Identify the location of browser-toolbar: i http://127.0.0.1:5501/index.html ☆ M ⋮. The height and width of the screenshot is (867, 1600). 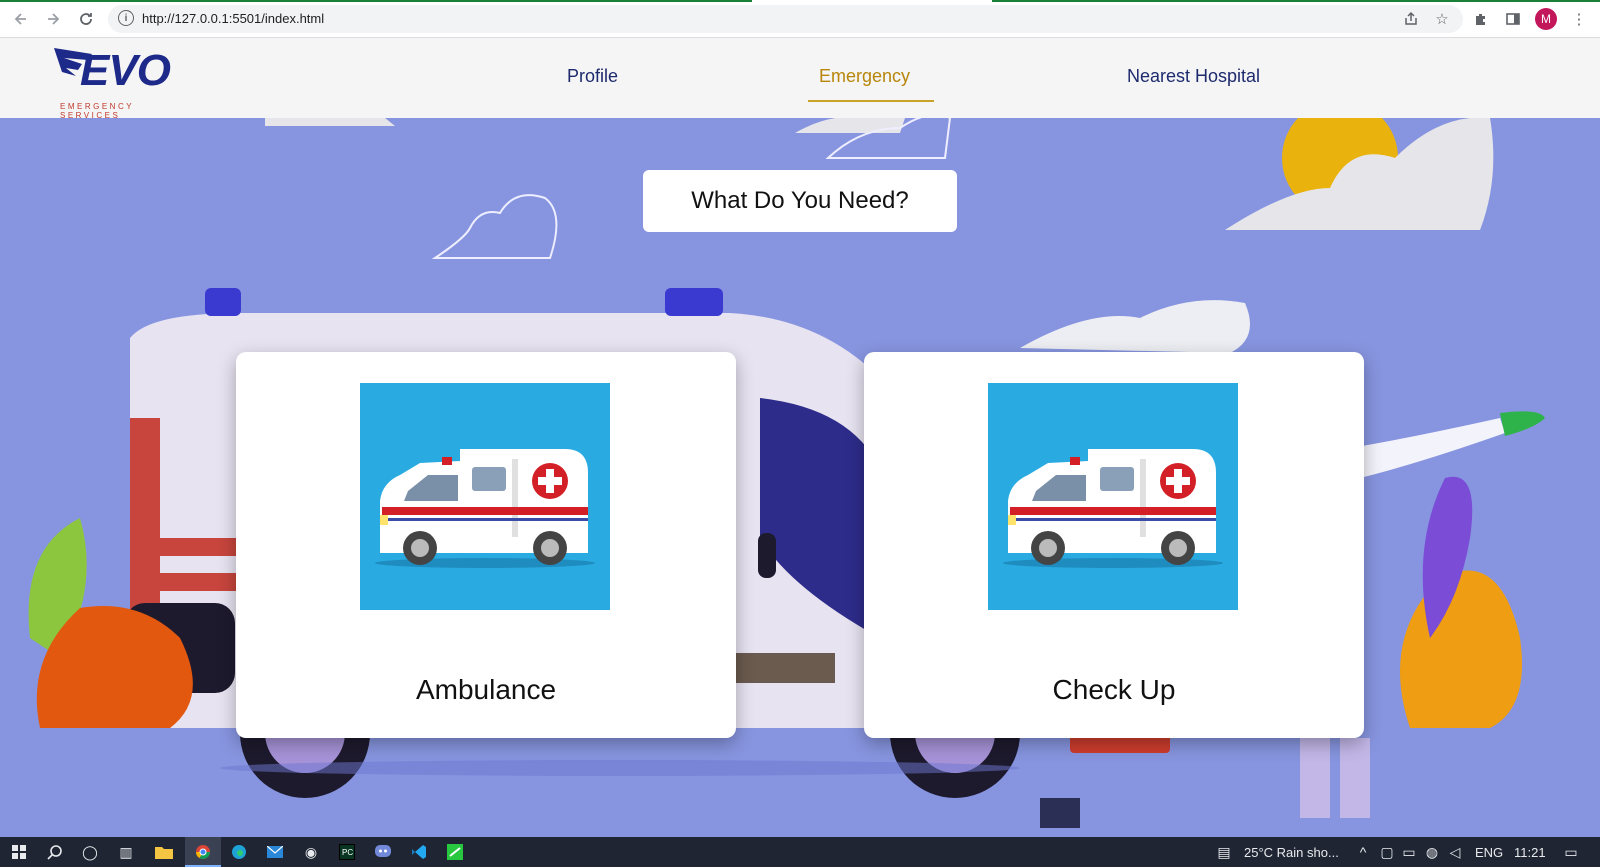
(800, 19).